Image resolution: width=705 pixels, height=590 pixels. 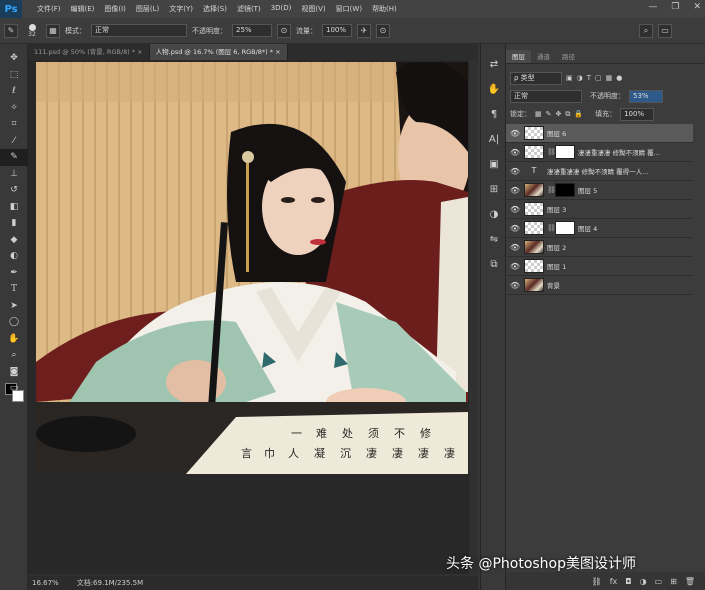 I want to click on flow-field: 100%, so click(x=337, y=30).